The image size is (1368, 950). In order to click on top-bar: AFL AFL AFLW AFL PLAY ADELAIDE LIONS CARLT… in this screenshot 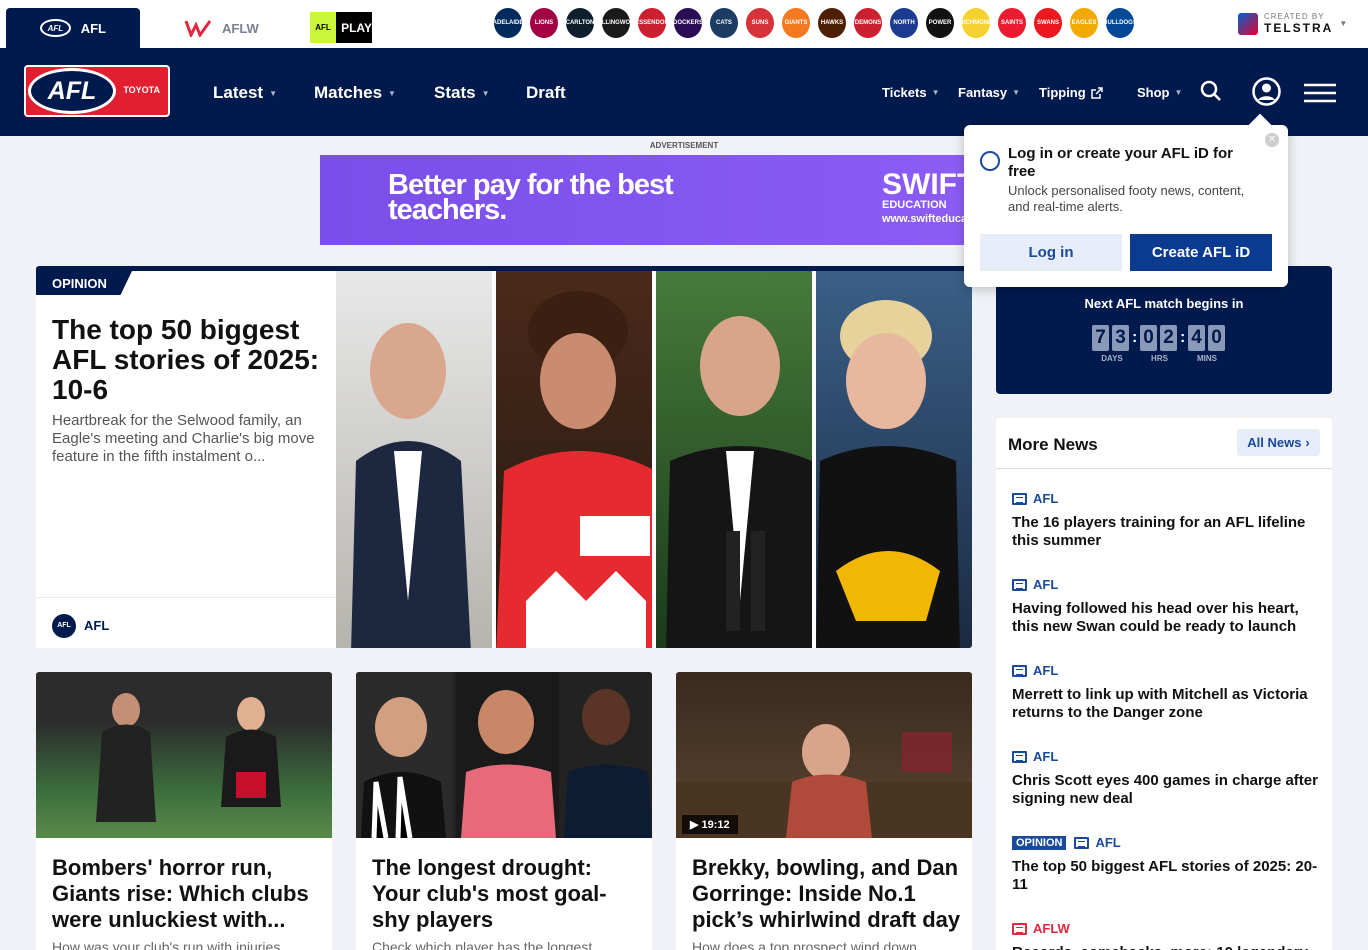, I will do `click(684, 24)`.